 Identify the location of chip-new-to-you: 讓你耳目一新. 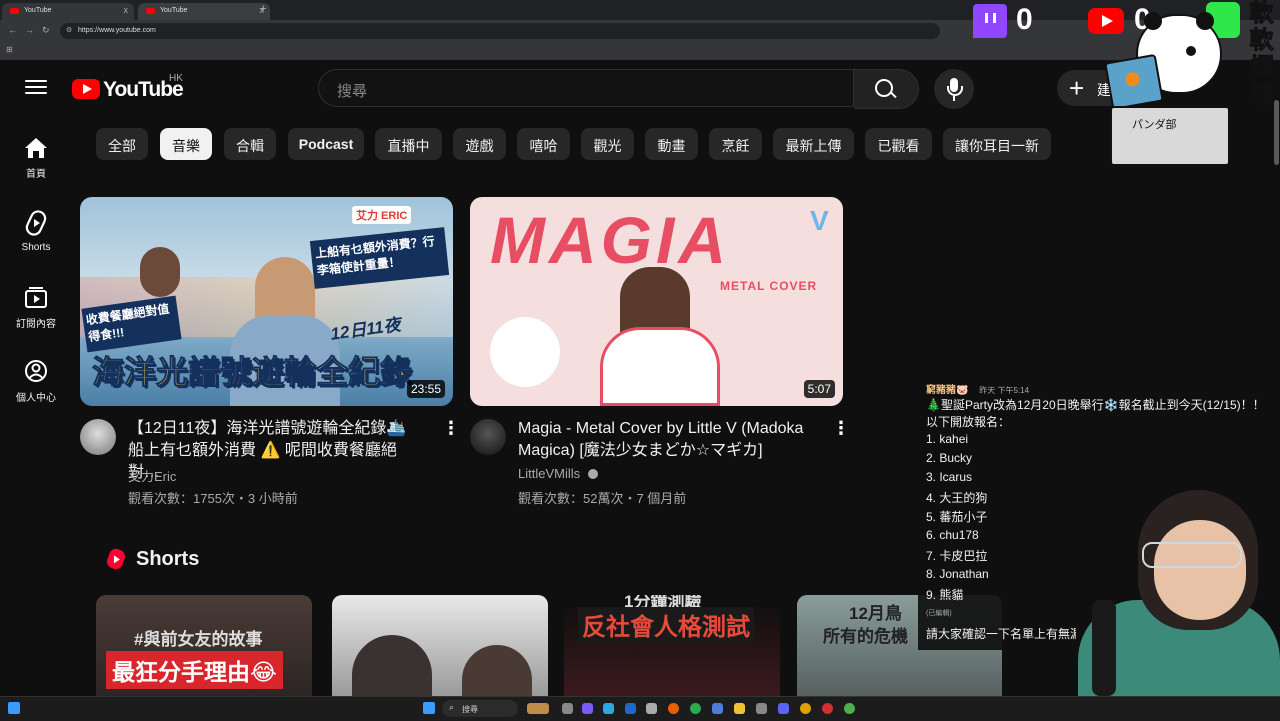
(997, 144).